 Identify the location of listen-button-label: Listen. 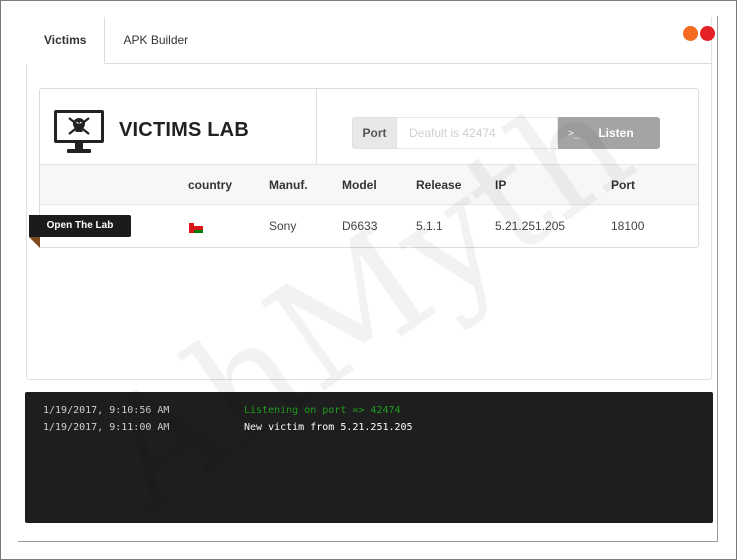
(616, 133).